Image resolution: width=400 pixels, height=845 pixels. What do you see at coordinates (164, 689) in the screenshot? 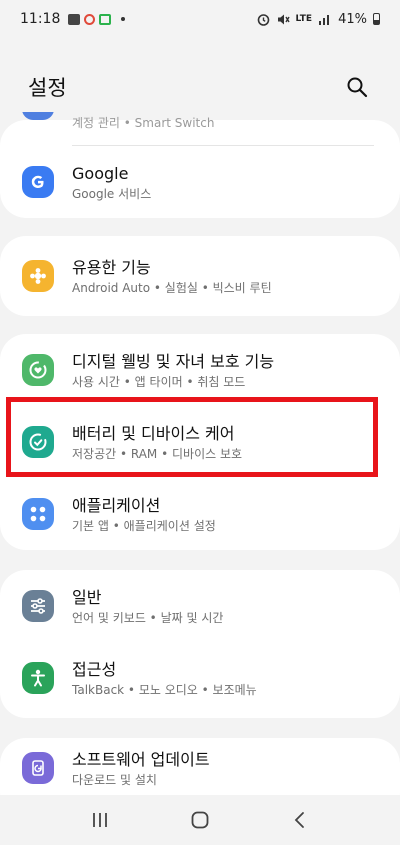
I see `setting-accessibility-subtitle: TalkBack • 모노 오디오 • 보조메뉴` at bounding box center [164, 689].